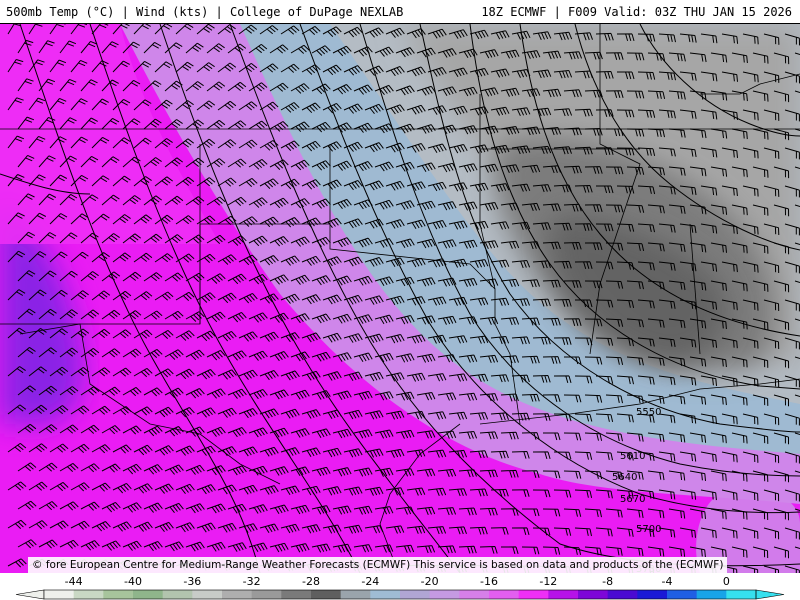 This screenshot has width=800, height=600. What do you see at coordinates (726, 581) in the screenshot?
I see `colorbar-tick-label: 0` at bounding box center [726, 581].